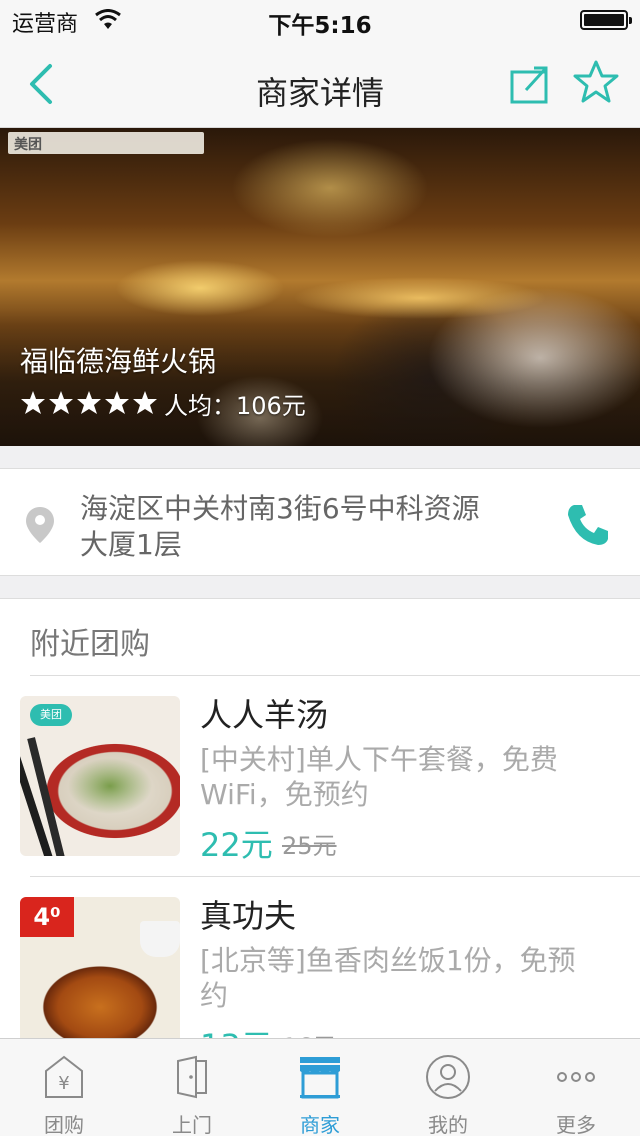 The image size is (640, 1136). Describe the element at coordinates (236, 1029) in the screenshot. I see `deal-price: 13元` at that location.